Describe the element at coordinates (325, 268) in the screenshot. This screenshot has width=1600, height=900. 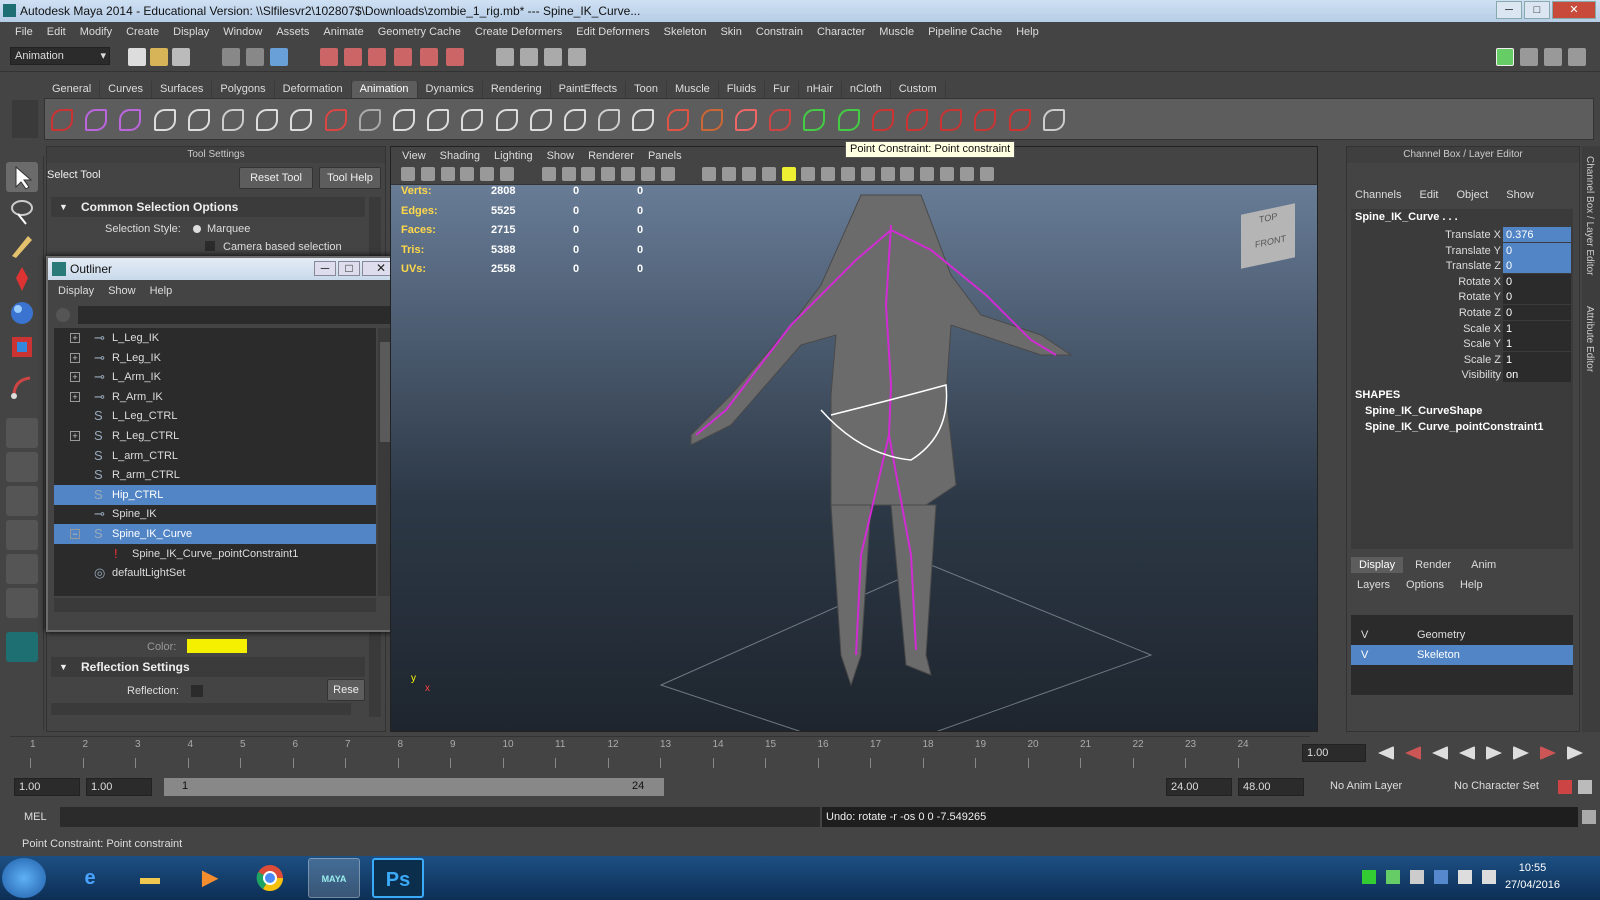
I see `outliner-minimize-button: ─` at that location.